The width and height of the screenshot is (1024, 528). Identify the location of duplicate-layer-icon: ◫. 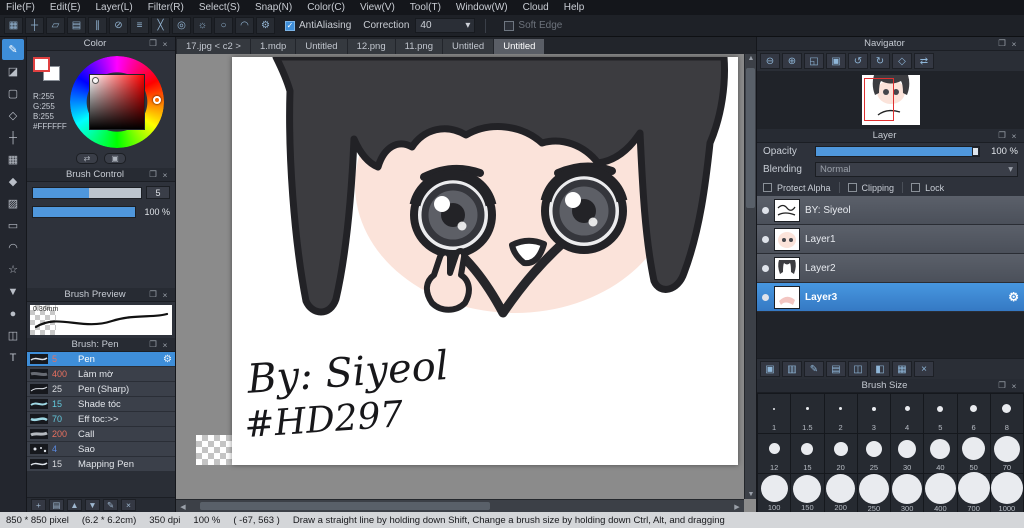
(858, 369).